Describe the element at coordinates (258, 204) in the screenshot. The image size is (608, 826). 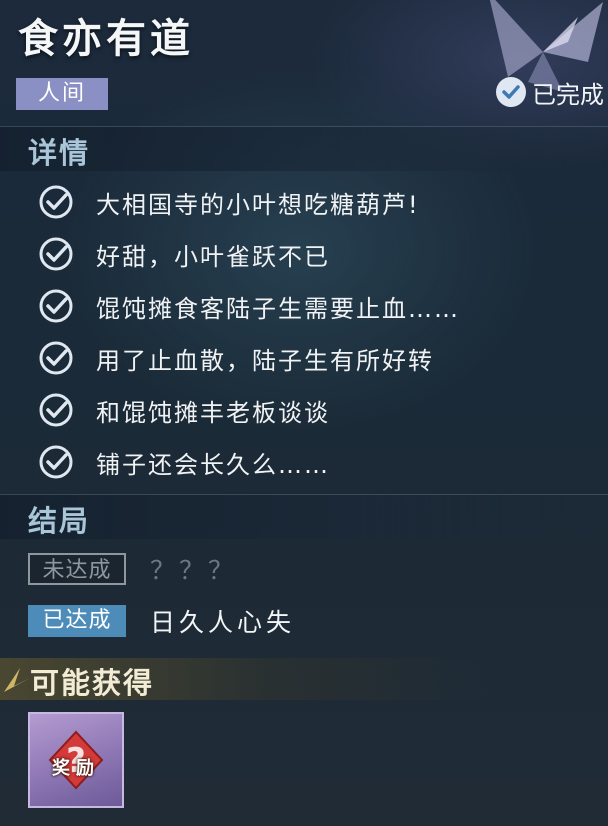
I see `task-text: 大相国寺的小叶想吃糖葫芦!` at that location.